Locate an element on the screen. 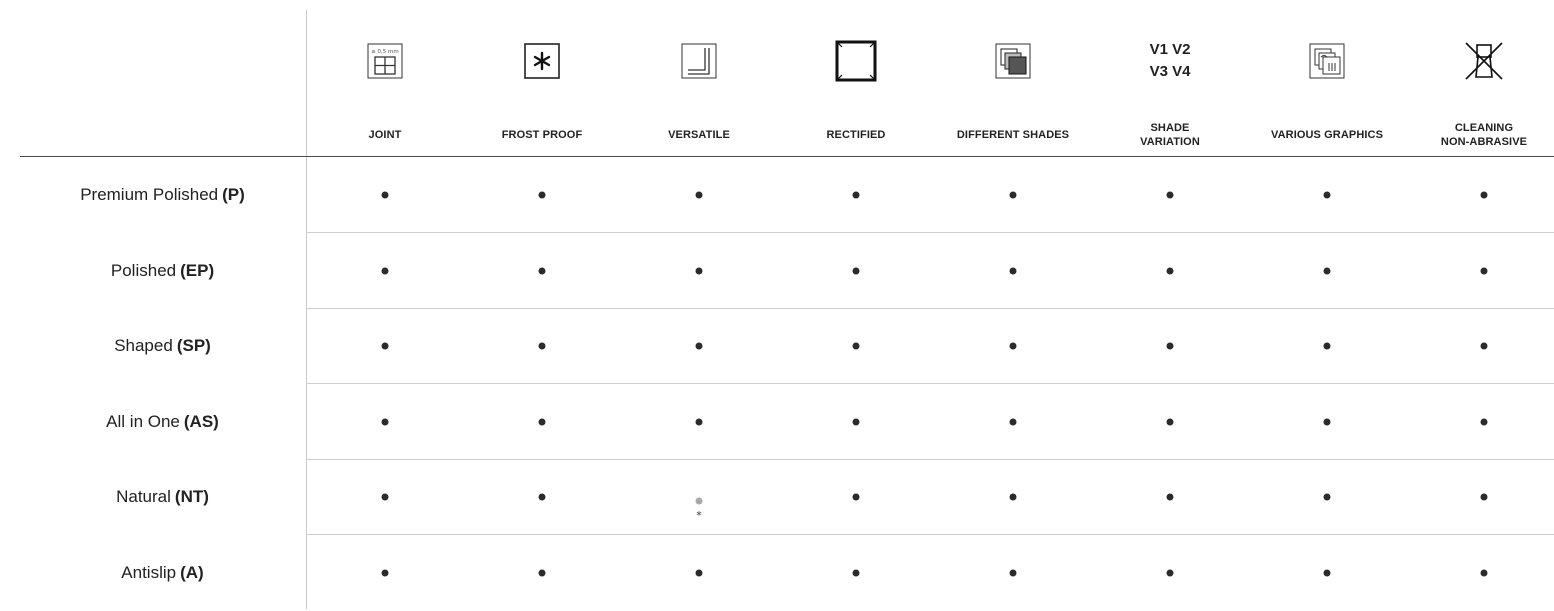 Image resolution: width=1554 pixels, height=611 pixels. column-header-rectified: RECTIFIED is located at coordinates (856, 78).